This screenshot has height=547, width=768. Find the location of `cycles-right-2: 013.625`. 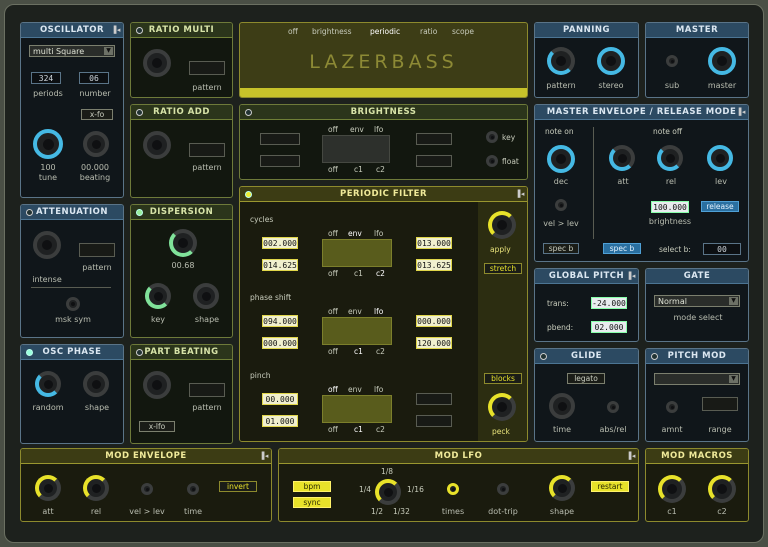

cycles-right-2: 013.625 is located at coordinates (434, 265).